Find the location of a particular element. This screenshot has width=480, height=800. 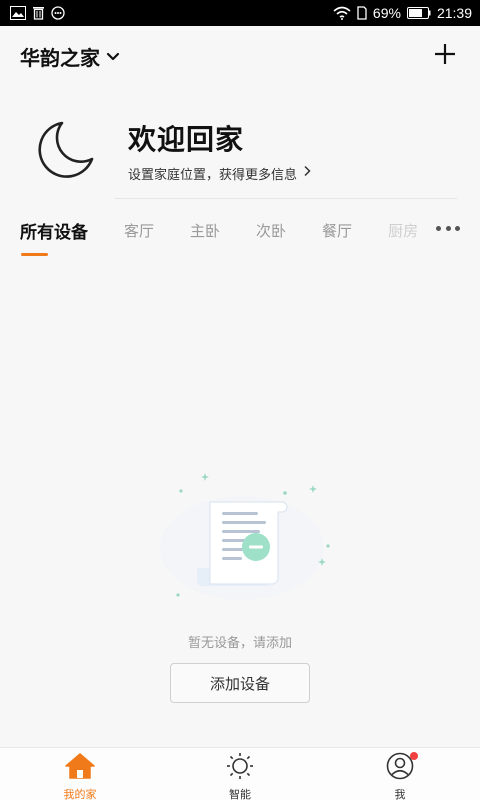

nav-smart: 智能 is located at coordinates (240, 774).